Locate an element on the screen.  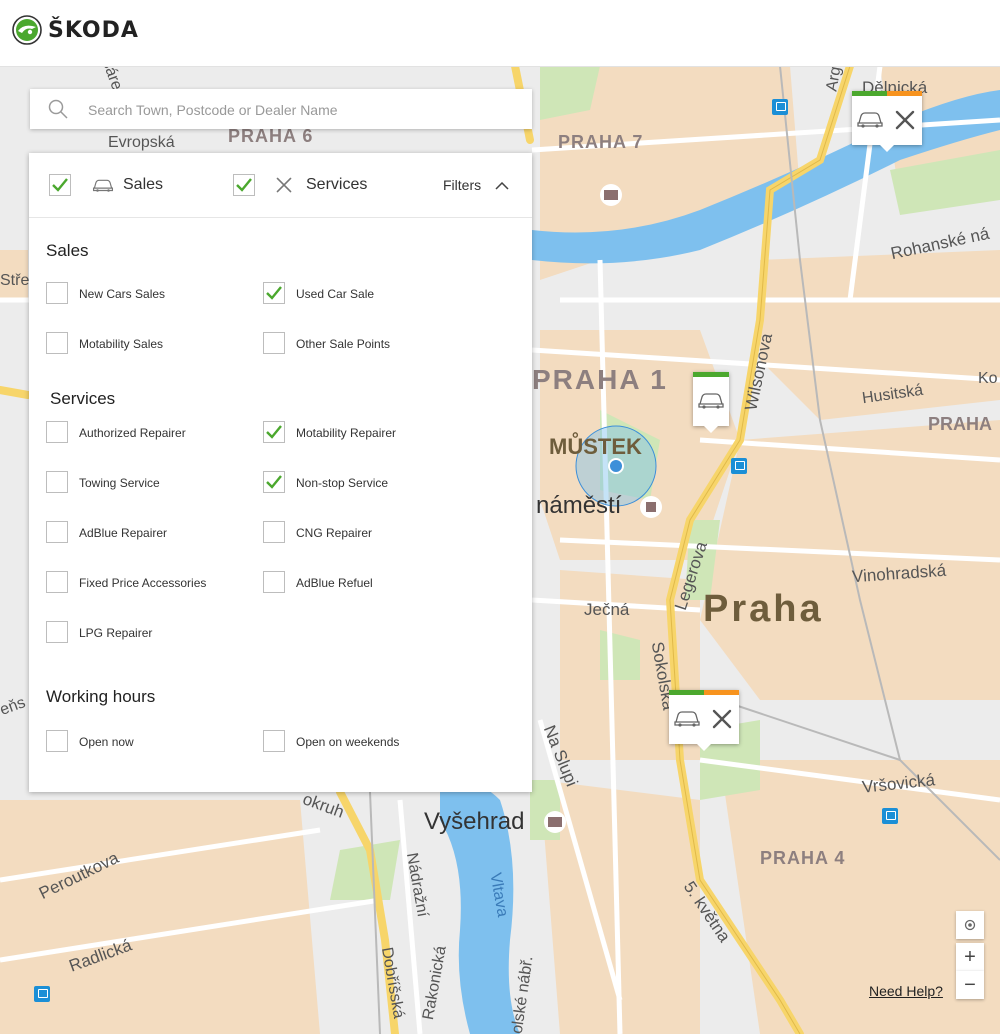
services-section-title: Services is located at coordinates (83, 398).